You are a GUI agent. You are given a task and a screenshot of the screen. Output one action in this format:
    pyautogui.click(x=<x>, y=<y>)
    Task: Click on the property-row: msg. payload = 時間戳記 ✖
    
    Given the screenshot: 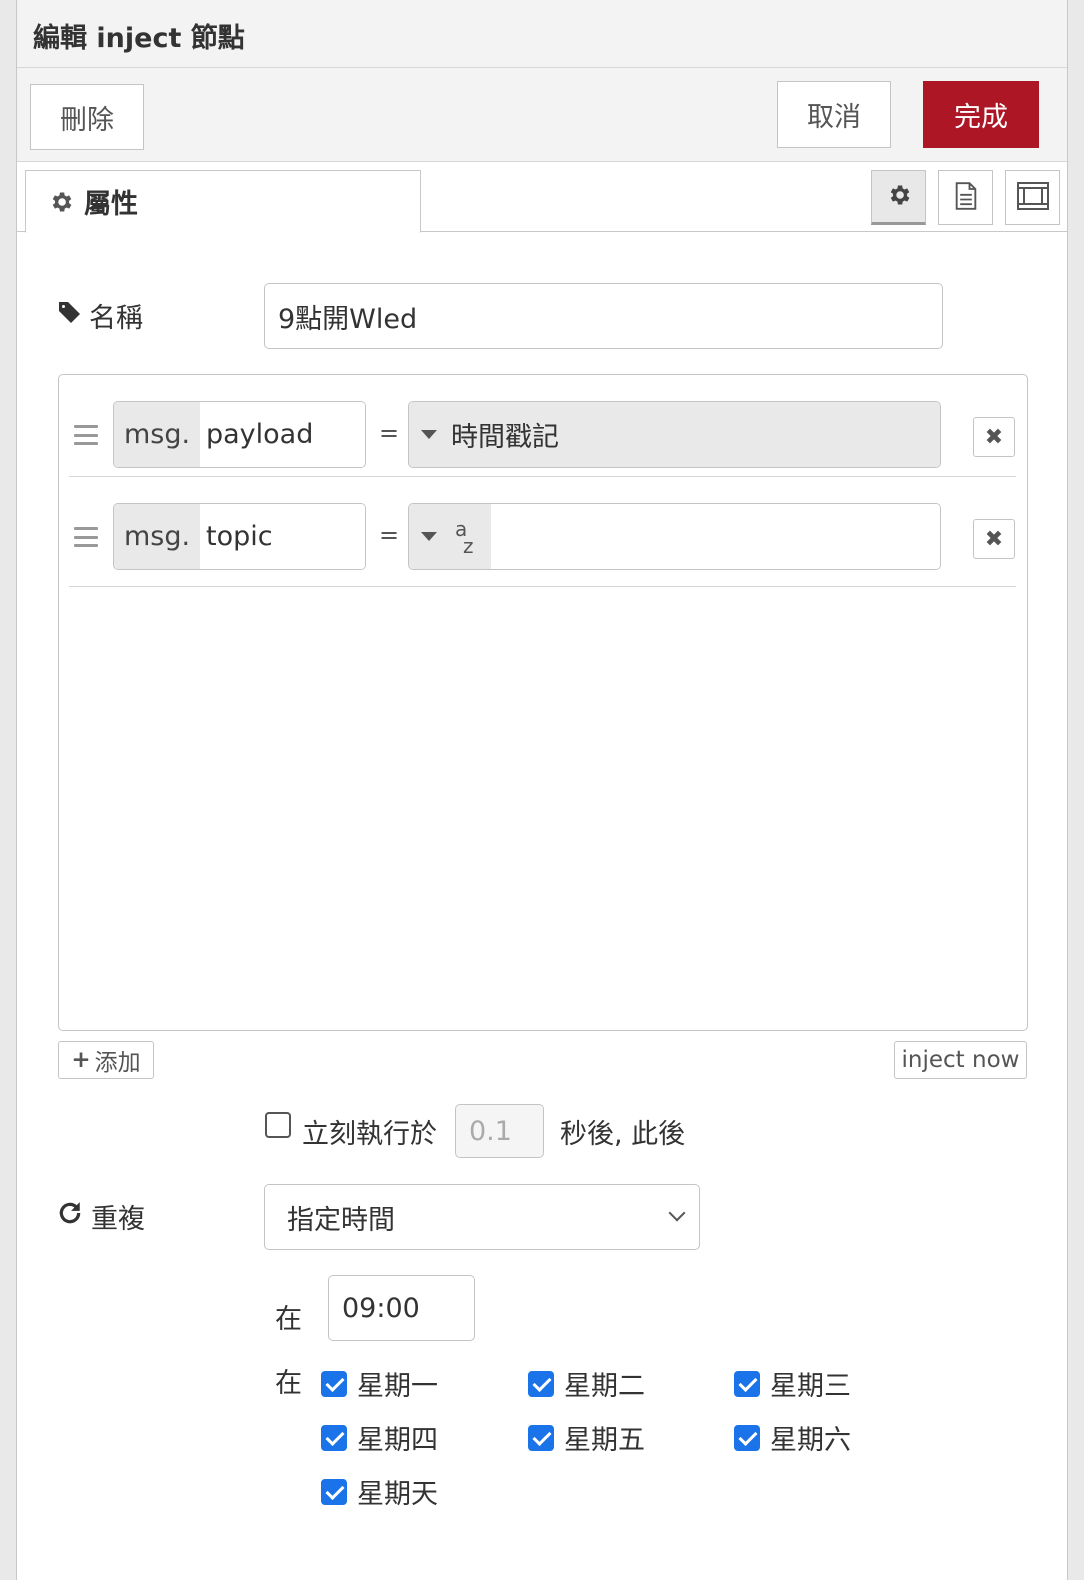 What is the action you would take?
    pyautogui.click(x=542, y=426)
    